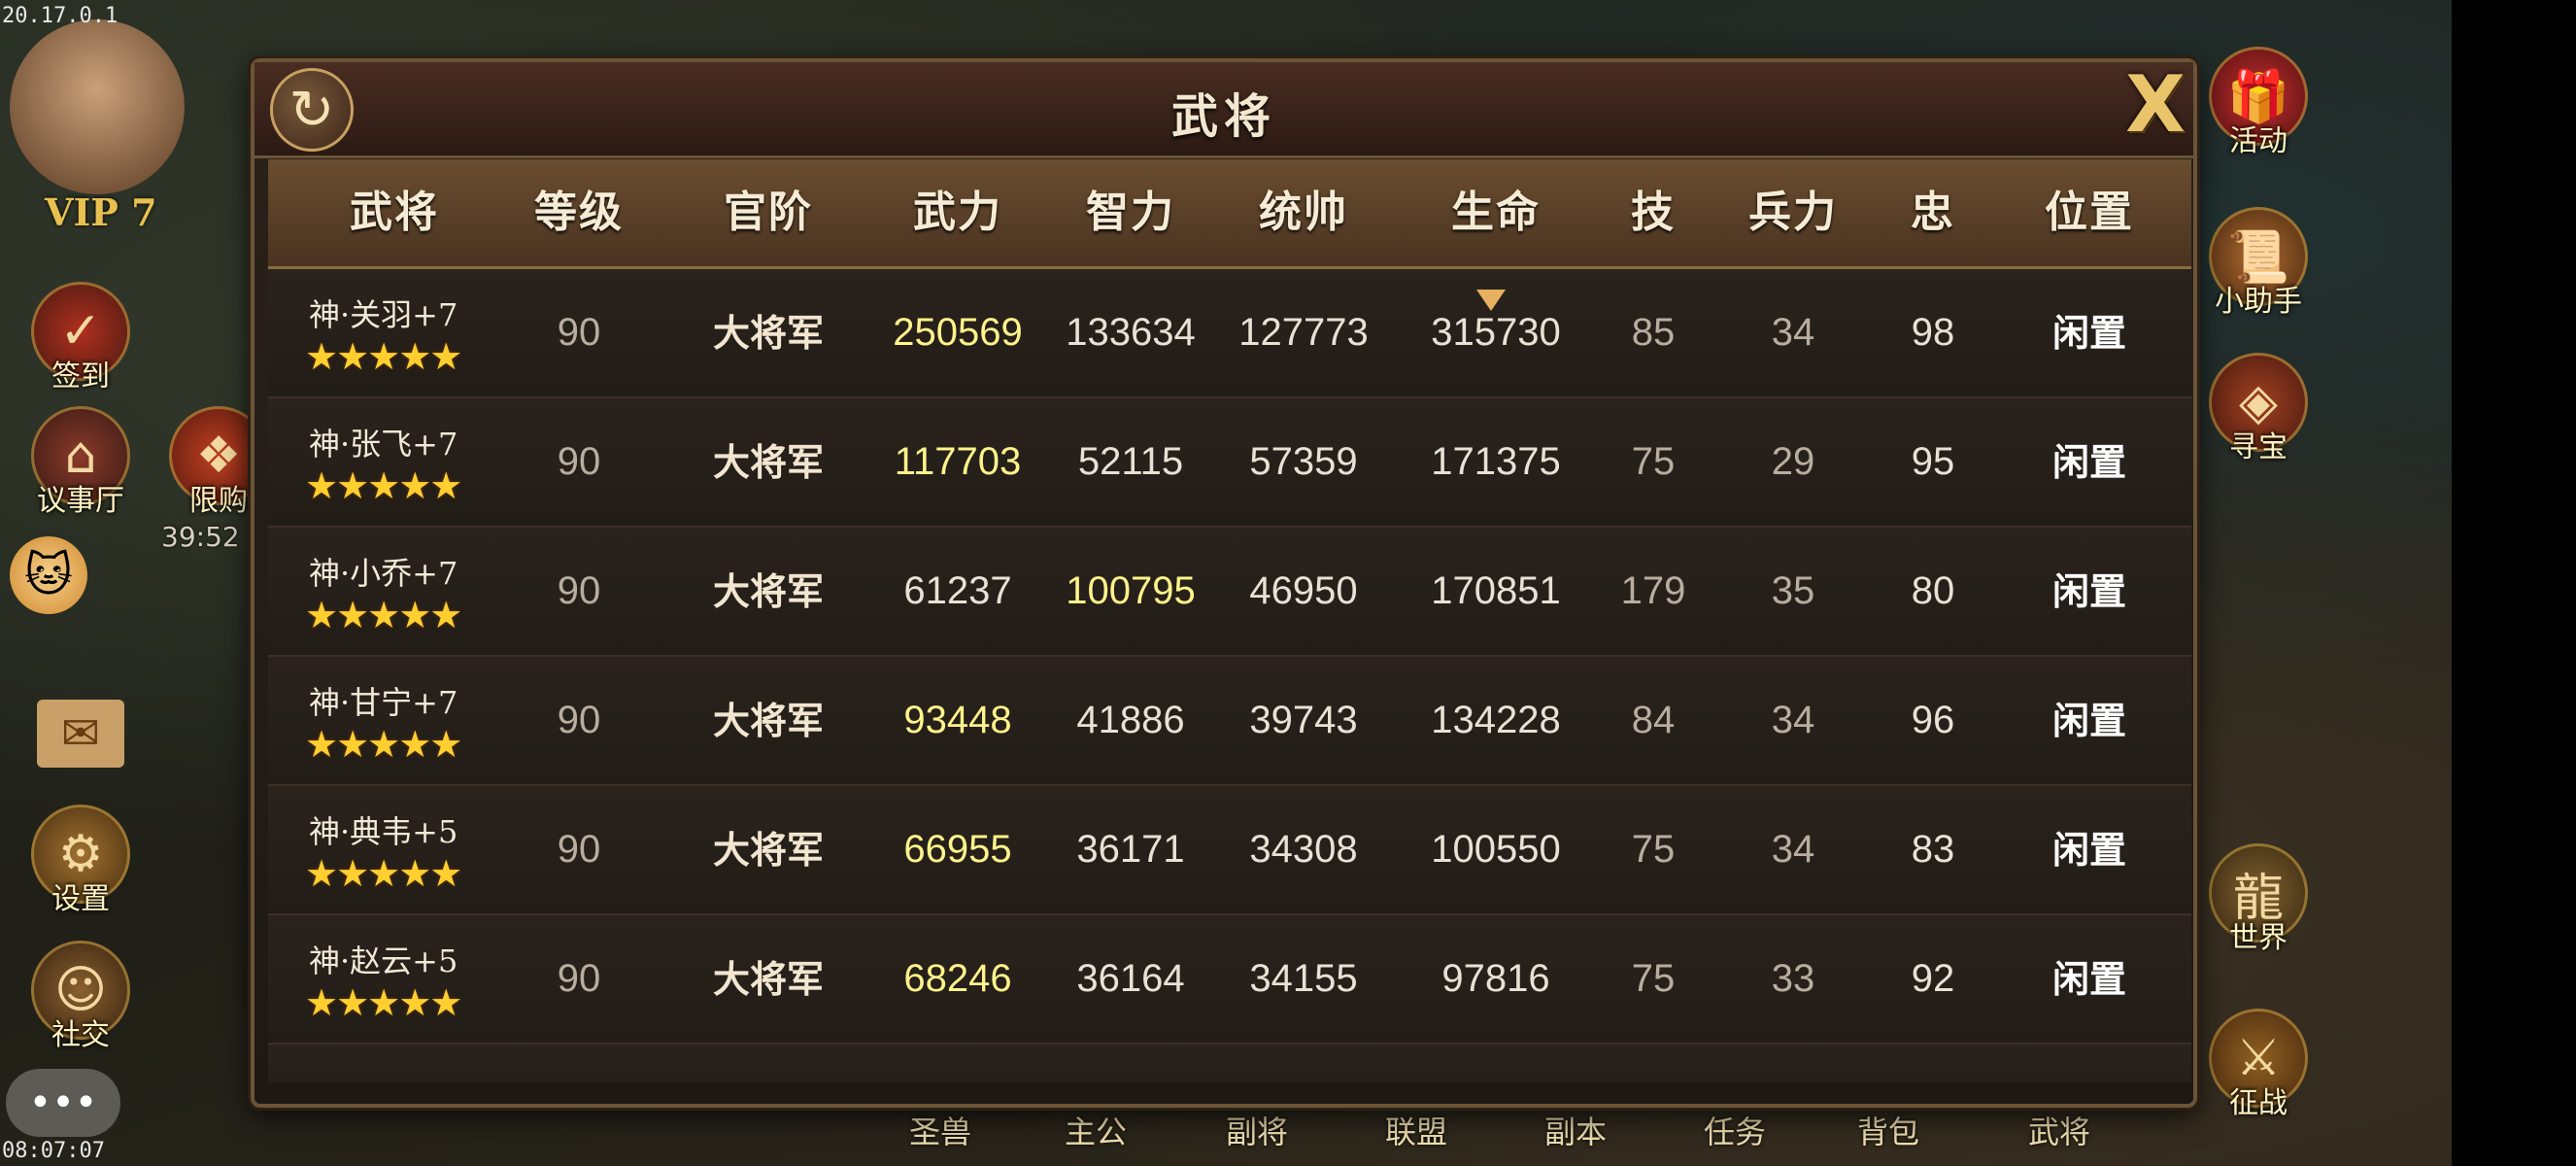 The height and width of the screenshot is (1166, 2576). What do you see at coordinates (48, 575) in the screenshot?
I see `mascot-cat-icon: 🐱` at bounding box center [48, 575].